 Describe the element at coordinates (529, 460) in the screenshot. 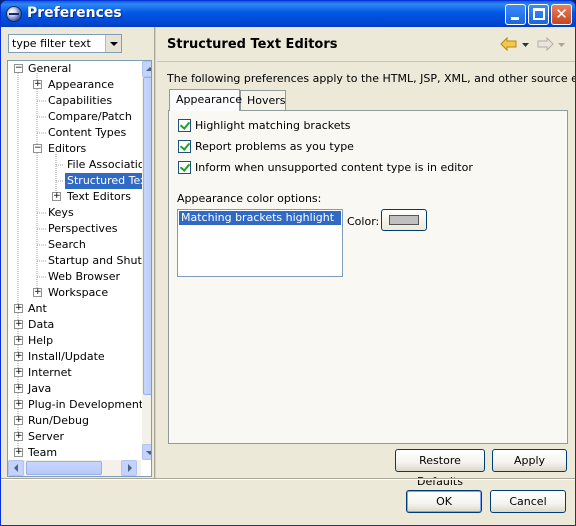

I see `apply-button: Apply` at that location.